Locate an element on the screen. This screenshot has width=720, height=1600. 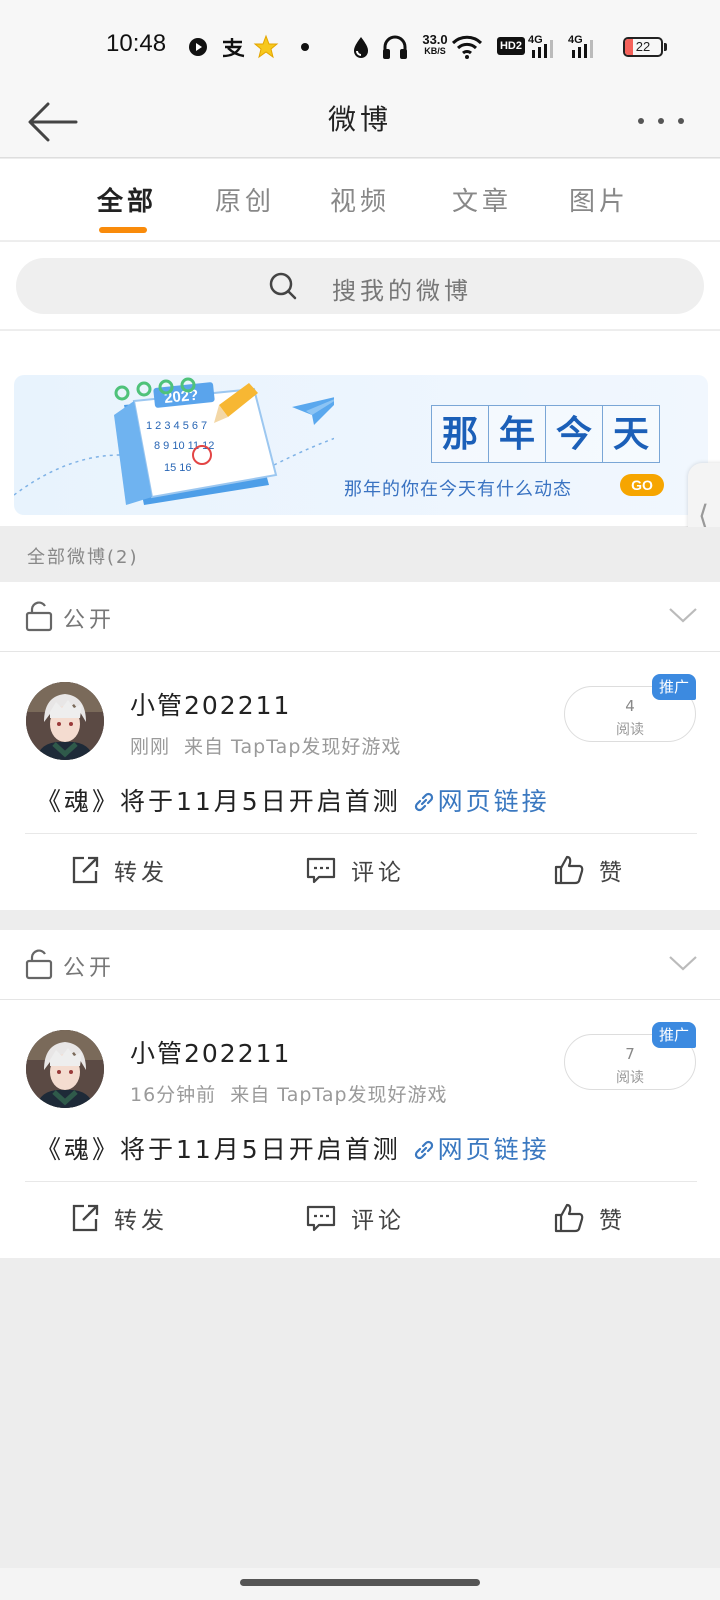
banner-title-char: 年 is located at coordinates (517, 434).